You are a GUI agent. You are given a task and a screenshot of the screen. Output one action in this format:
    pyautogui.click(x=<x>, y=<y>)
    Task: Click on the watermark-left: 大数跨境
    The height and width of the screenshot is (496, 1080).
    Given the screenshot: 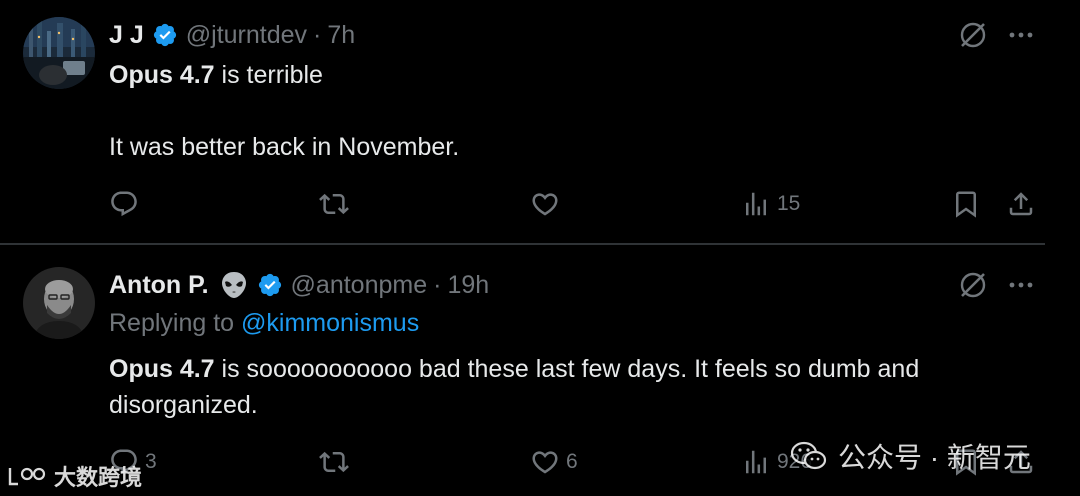 What is the action you would take?
    pyautogui.click(x=75, y=476)
    